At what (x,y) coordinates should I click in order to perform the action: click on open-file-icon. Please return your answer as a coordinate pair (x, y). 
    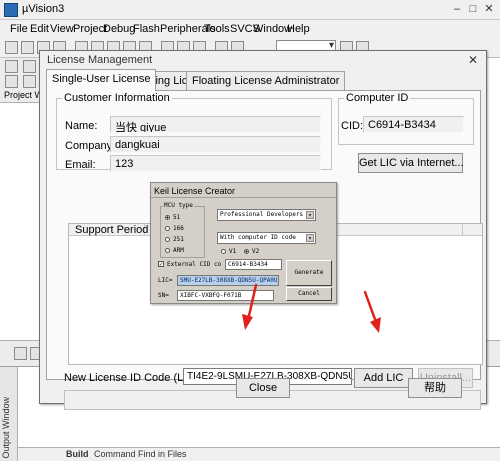
    Looking at the image, I should click on (27, 47).